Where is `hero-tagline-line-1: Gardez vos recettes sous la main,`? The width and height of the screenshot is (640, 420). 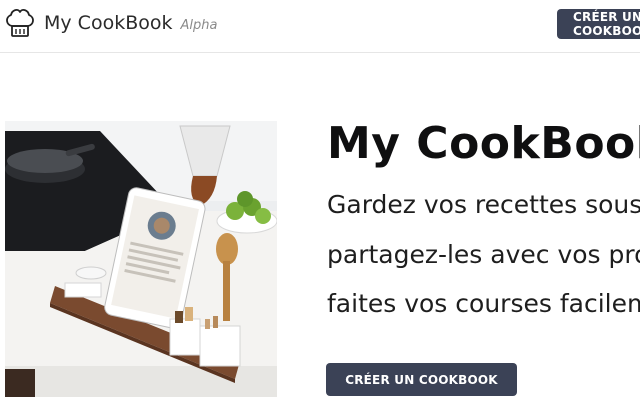
hero-tagline-line-1: Gardez vos recettes sous la main, is located at coordinates (483, 204).